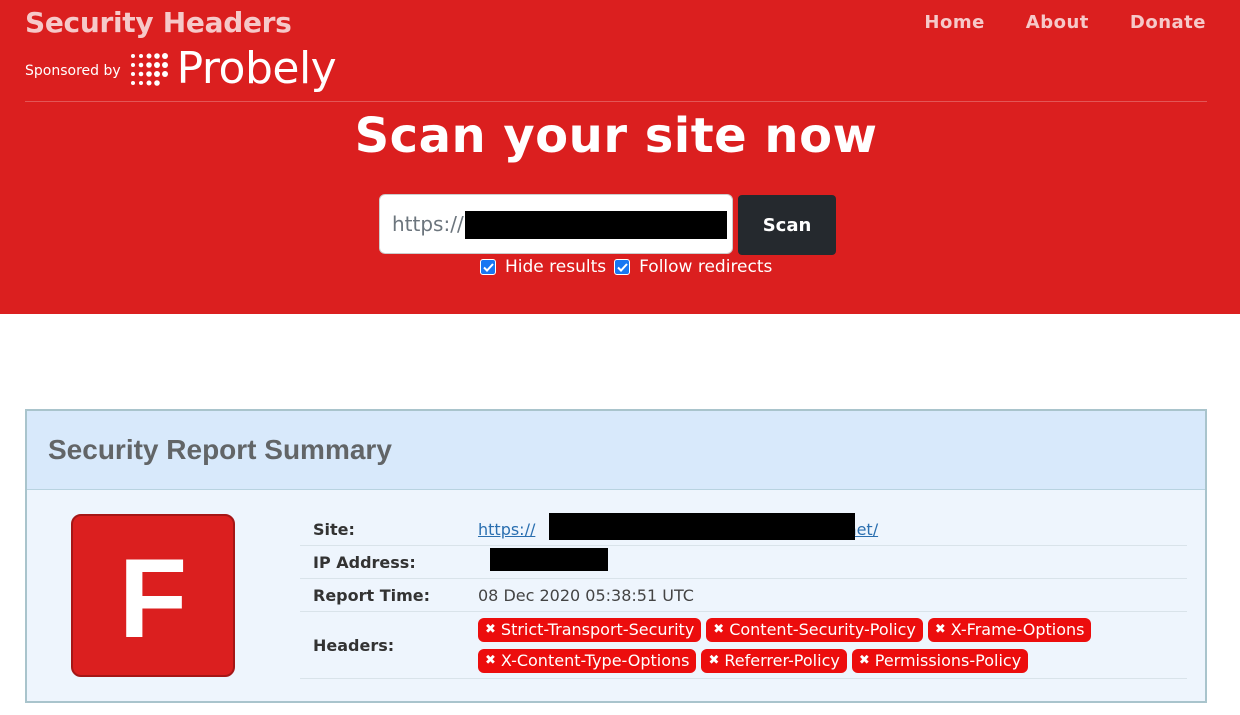  I want to click on missing-header-badge: ✖ X-Content-Type-Options, so click(587, 660).